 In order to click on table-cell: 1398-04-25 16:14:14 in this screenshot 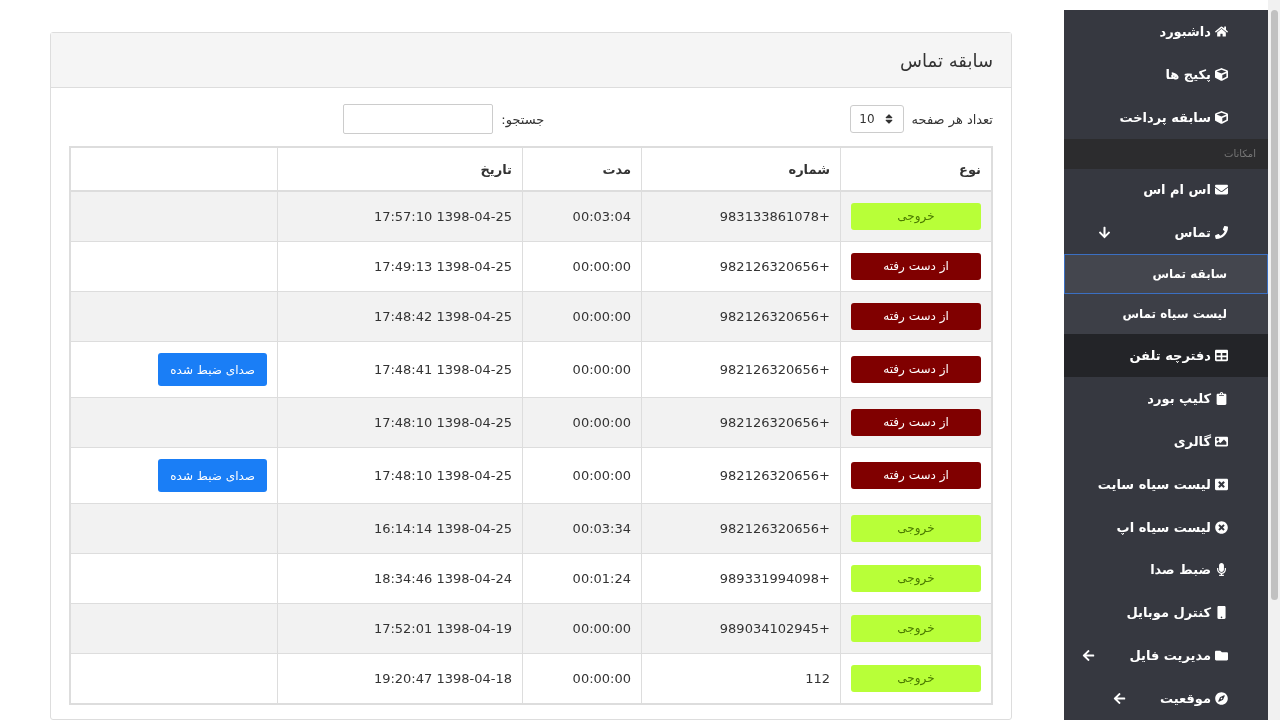, I will do `click(400, 528)`.